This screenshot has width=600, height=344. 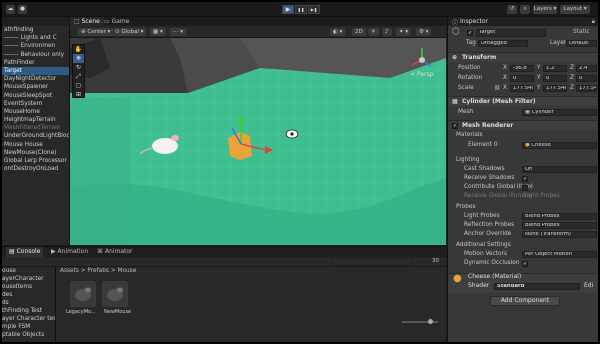 What do you see at coordinates (28, 279) in the screenshot?
I see `project-folder-item: ayerCharacter` at bounding box center [28, 279].